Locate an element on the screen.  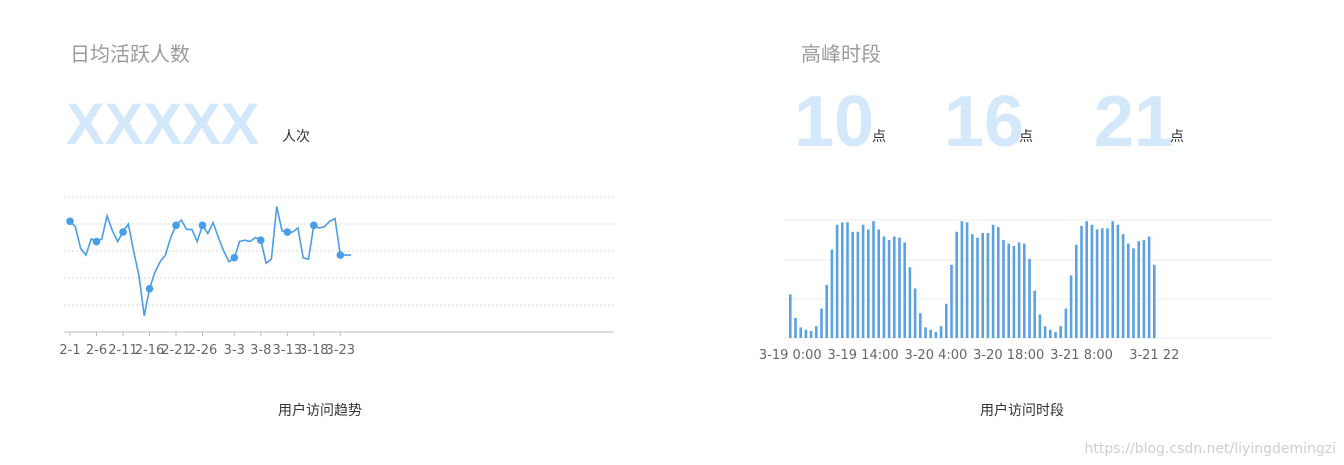
trend-x-tick-label-2: 2-11 is located at coordinates (123, 350).